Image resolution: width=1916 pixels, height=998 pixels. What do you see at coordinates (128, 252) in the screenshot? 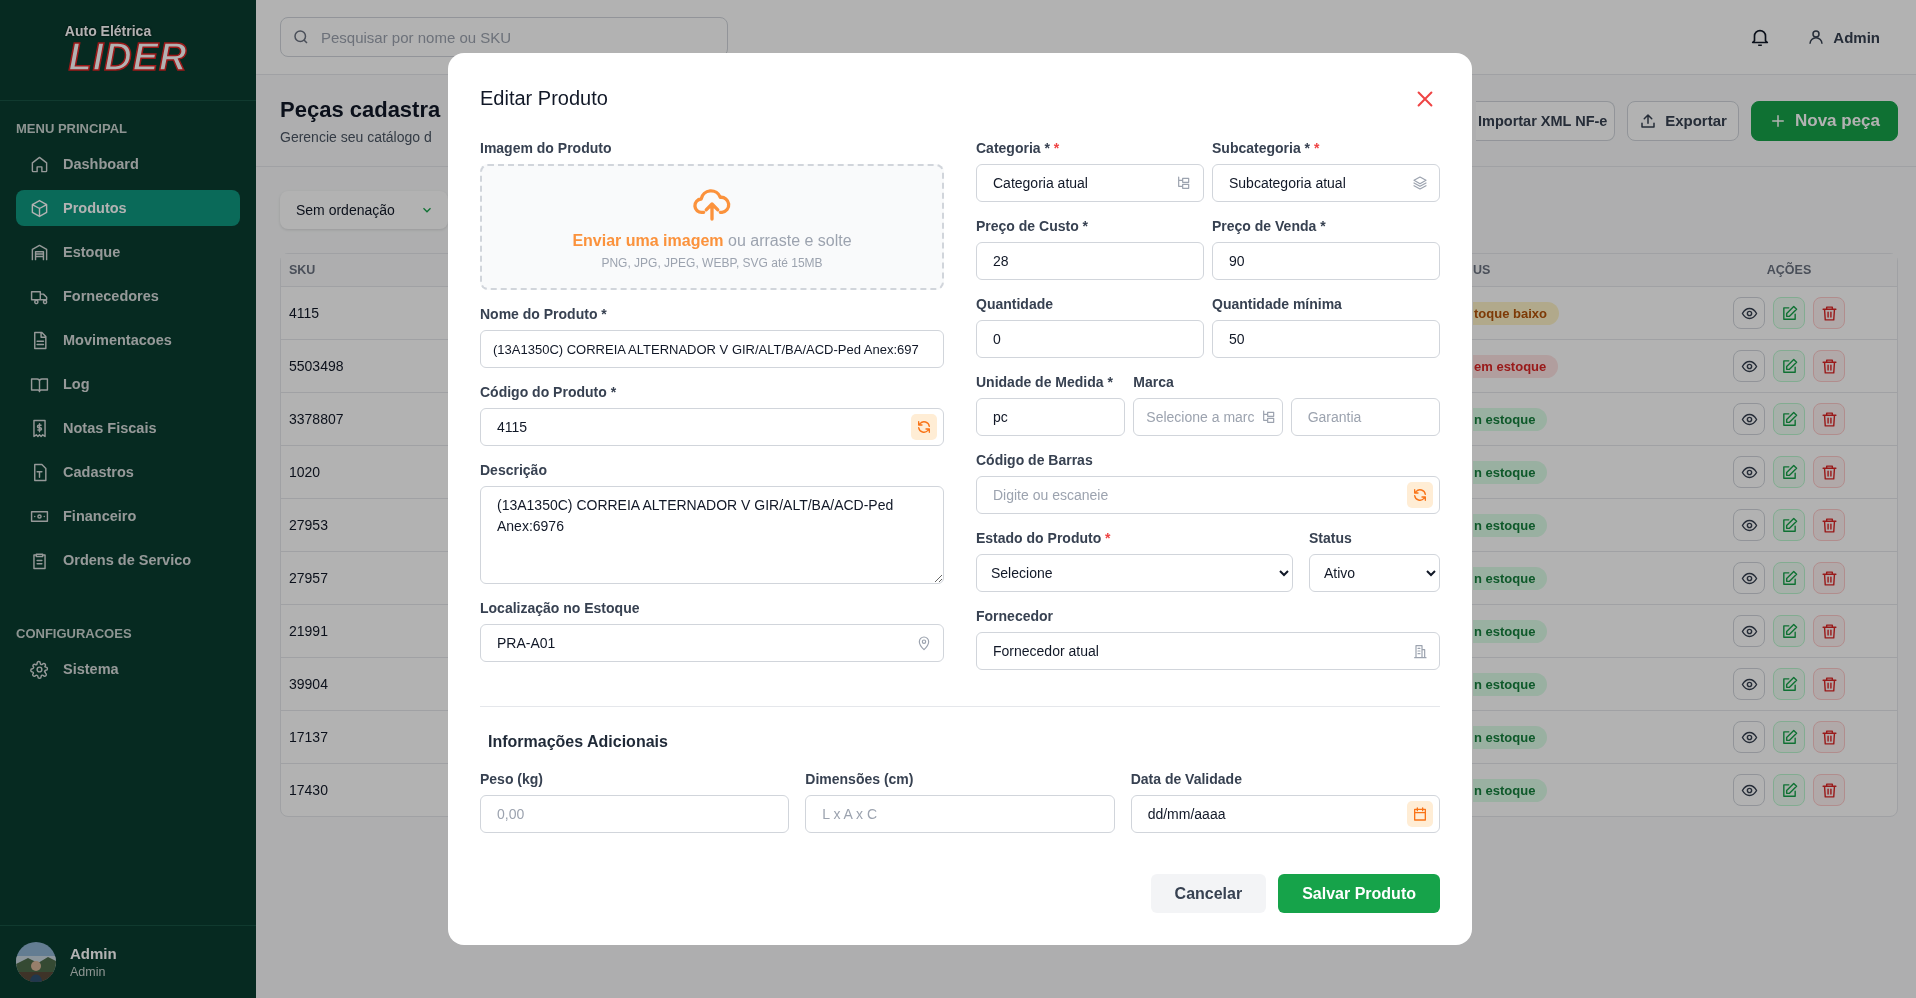
I see `nav-item: Estoque` at bounding box center [128, 252].